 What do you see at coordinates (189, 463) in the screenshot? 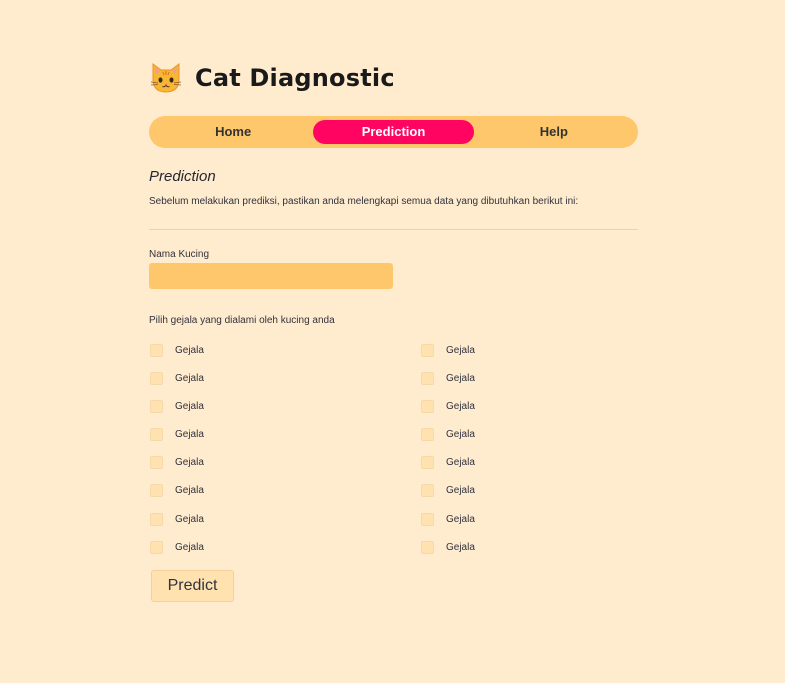
I see `symptom-label-left-5: Gejala` at bounding box center [189, 463].